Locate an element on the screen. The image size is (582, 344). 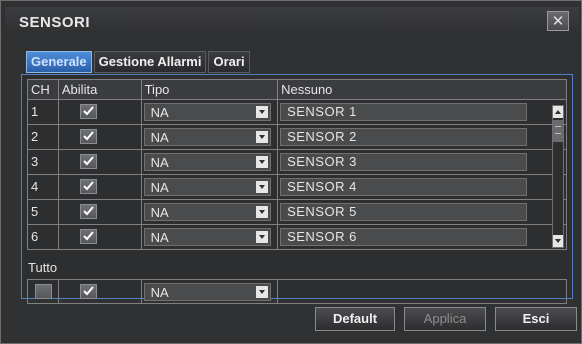
tutto-row: NA is located at coordinates (297, 291).